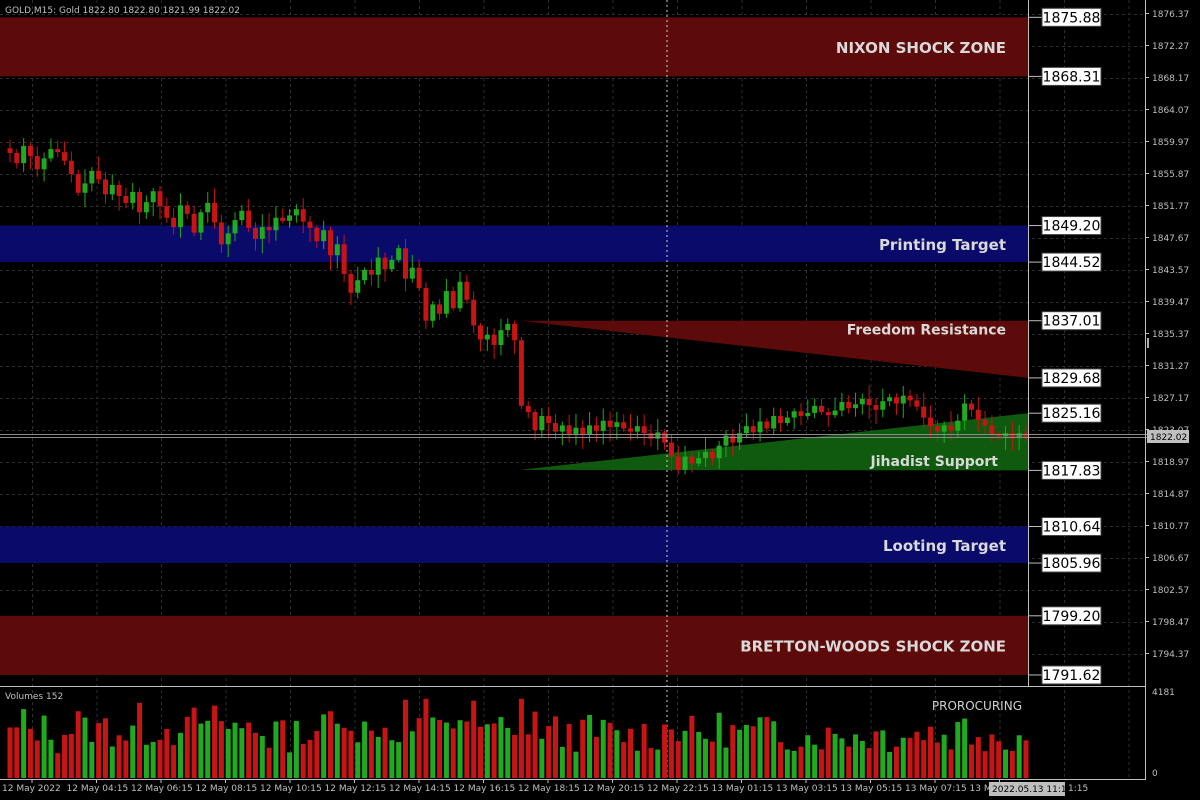 This screenshot has width=1200, height=800. I want to click on y-tick-label: 1839.47, so click(1170, 303).